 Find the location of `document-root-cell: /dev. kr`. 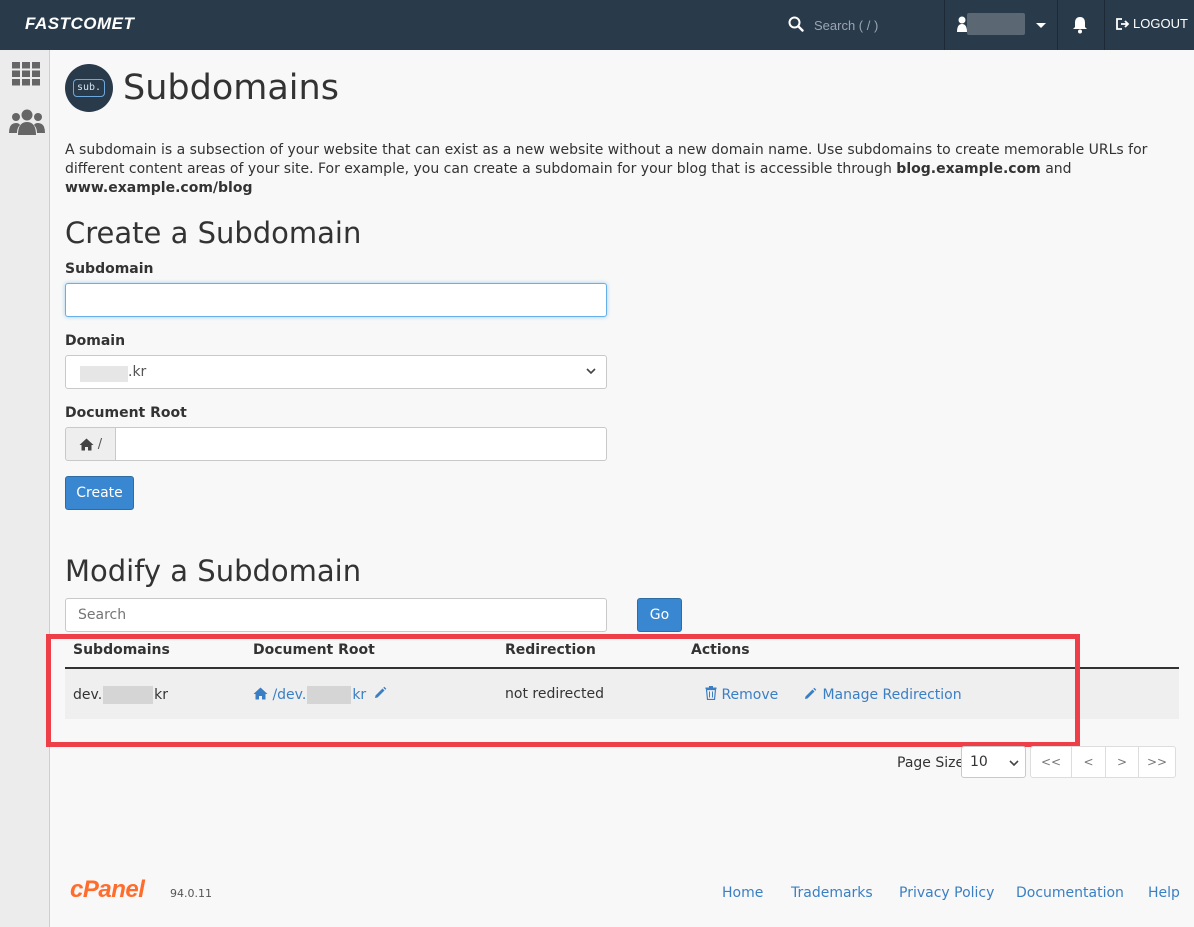

document-root-cell: /dev. kr is located at coordinates (320, 695).